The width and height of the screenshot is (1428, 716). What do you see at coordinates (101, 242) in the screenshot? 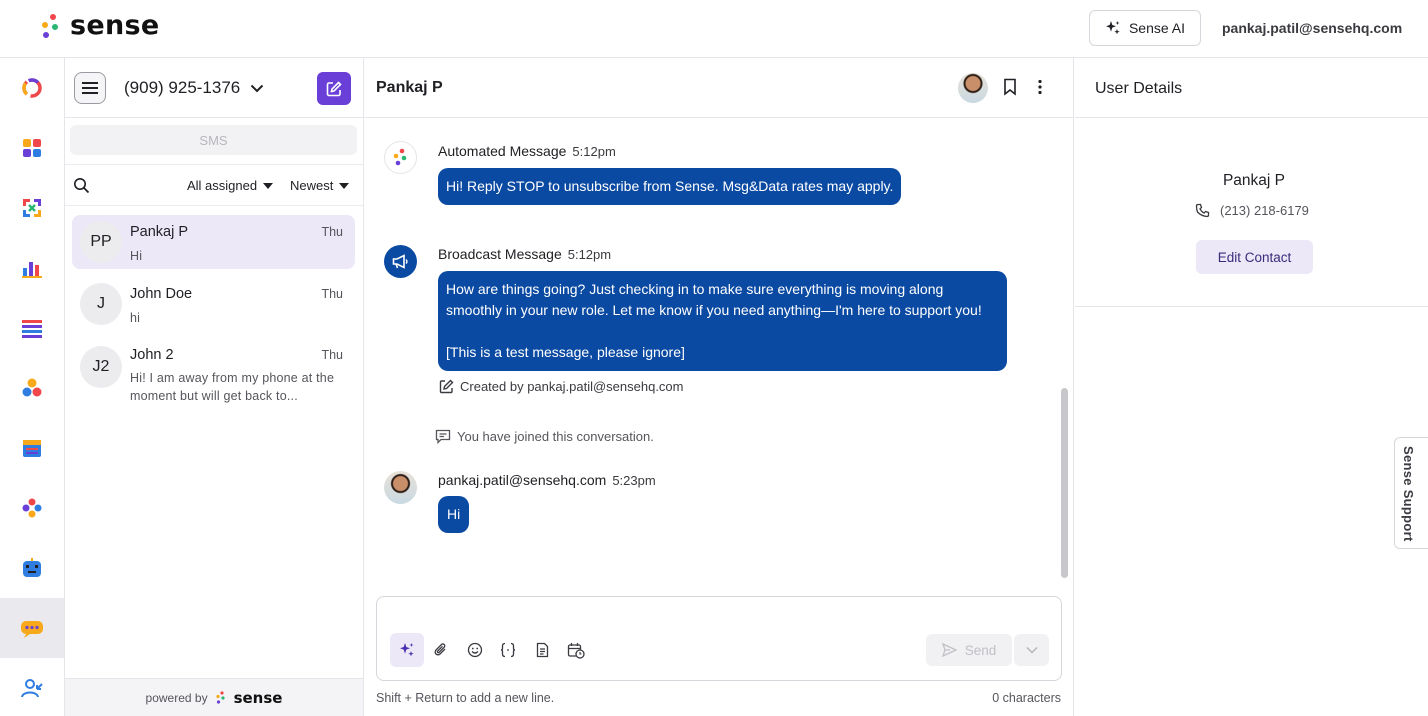
I see `avatar: PP` at bounding box center [101, 242].